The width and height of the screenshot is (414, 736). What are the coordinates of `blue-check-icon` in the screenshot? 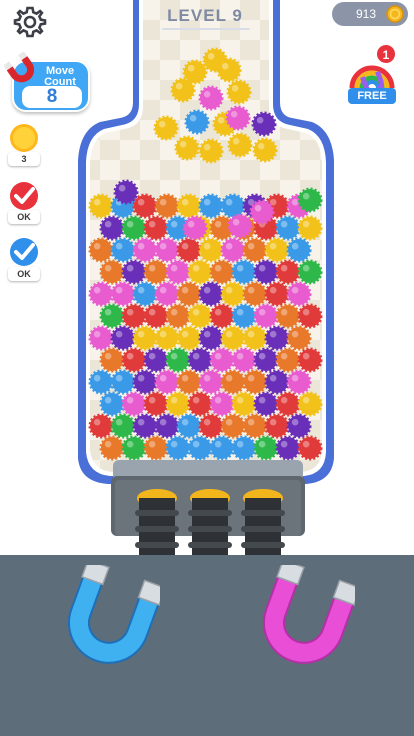 It's located at (24, 253).